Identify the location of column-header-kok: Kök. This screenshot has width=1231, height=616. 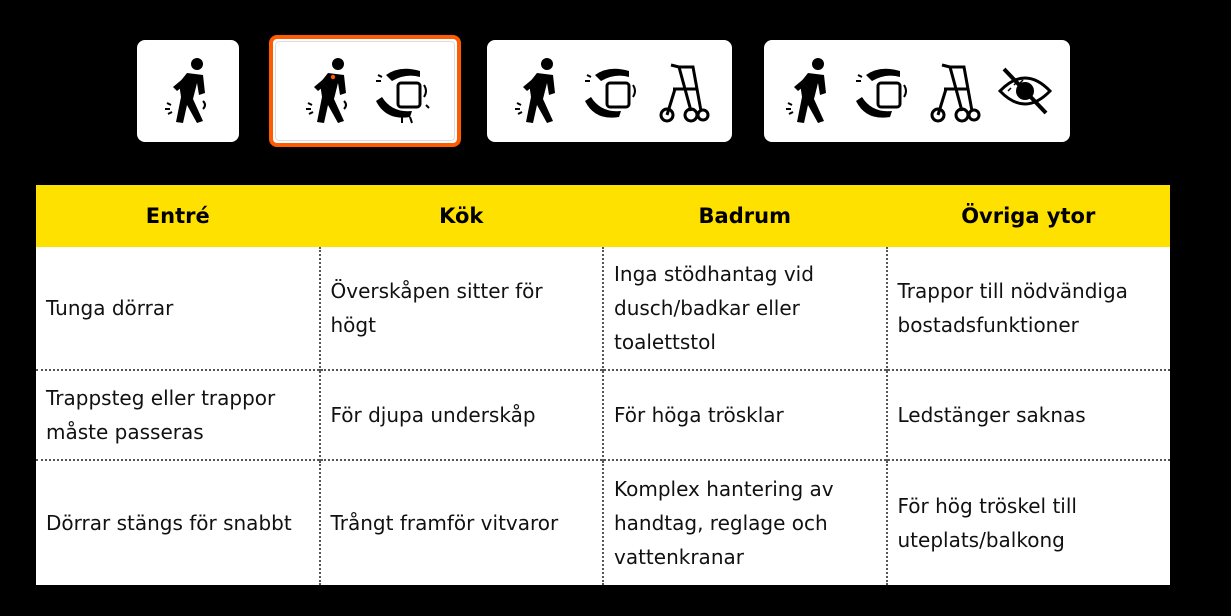
(461, 216).